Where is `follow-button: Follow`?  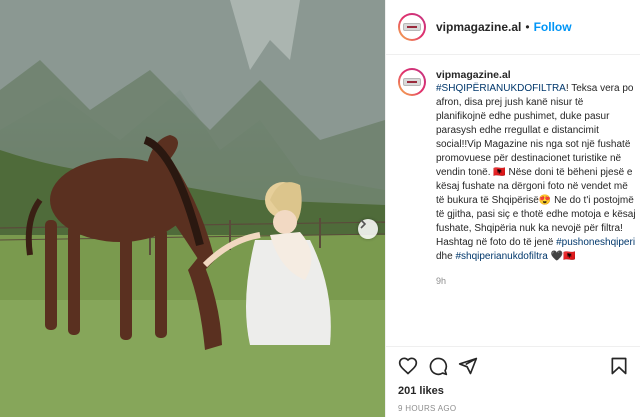 follow-button: Follow is located at coordinates (553, 27).